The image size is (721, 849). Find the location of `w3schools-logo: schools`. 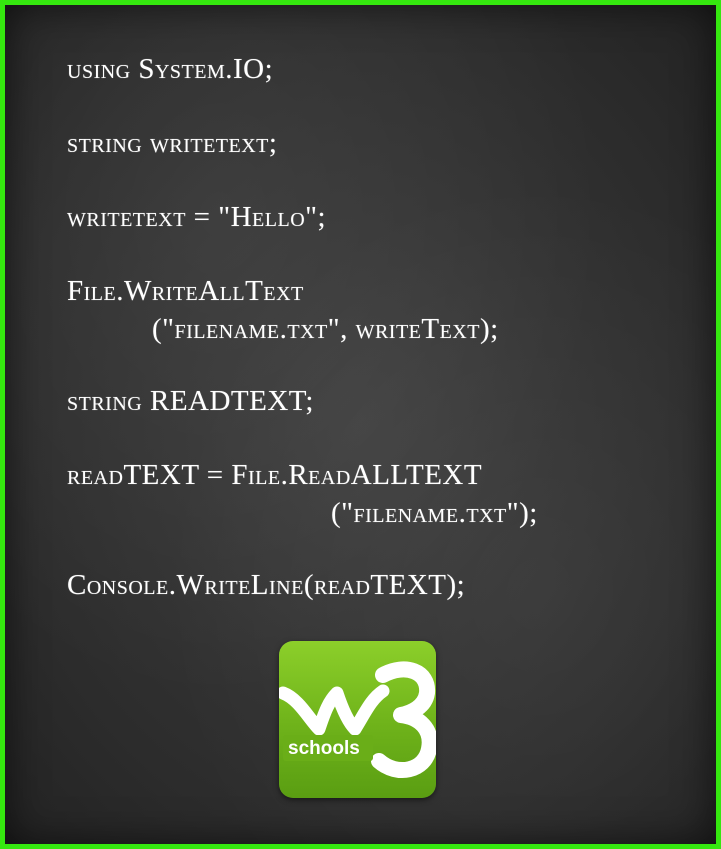

w3schools-logo: schools is located at coordinates (357, 719).